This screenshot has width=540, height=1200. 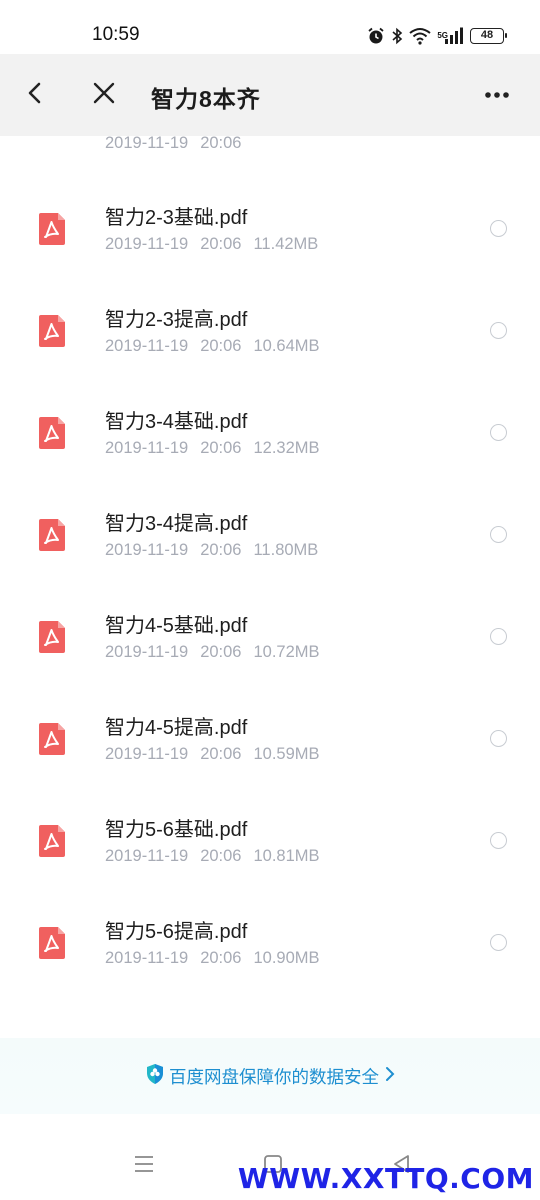 What do you see at coordinates (286, 958) in the screenshot?
I see `file-size: 10.90MB` at bounding box center [286, 958].